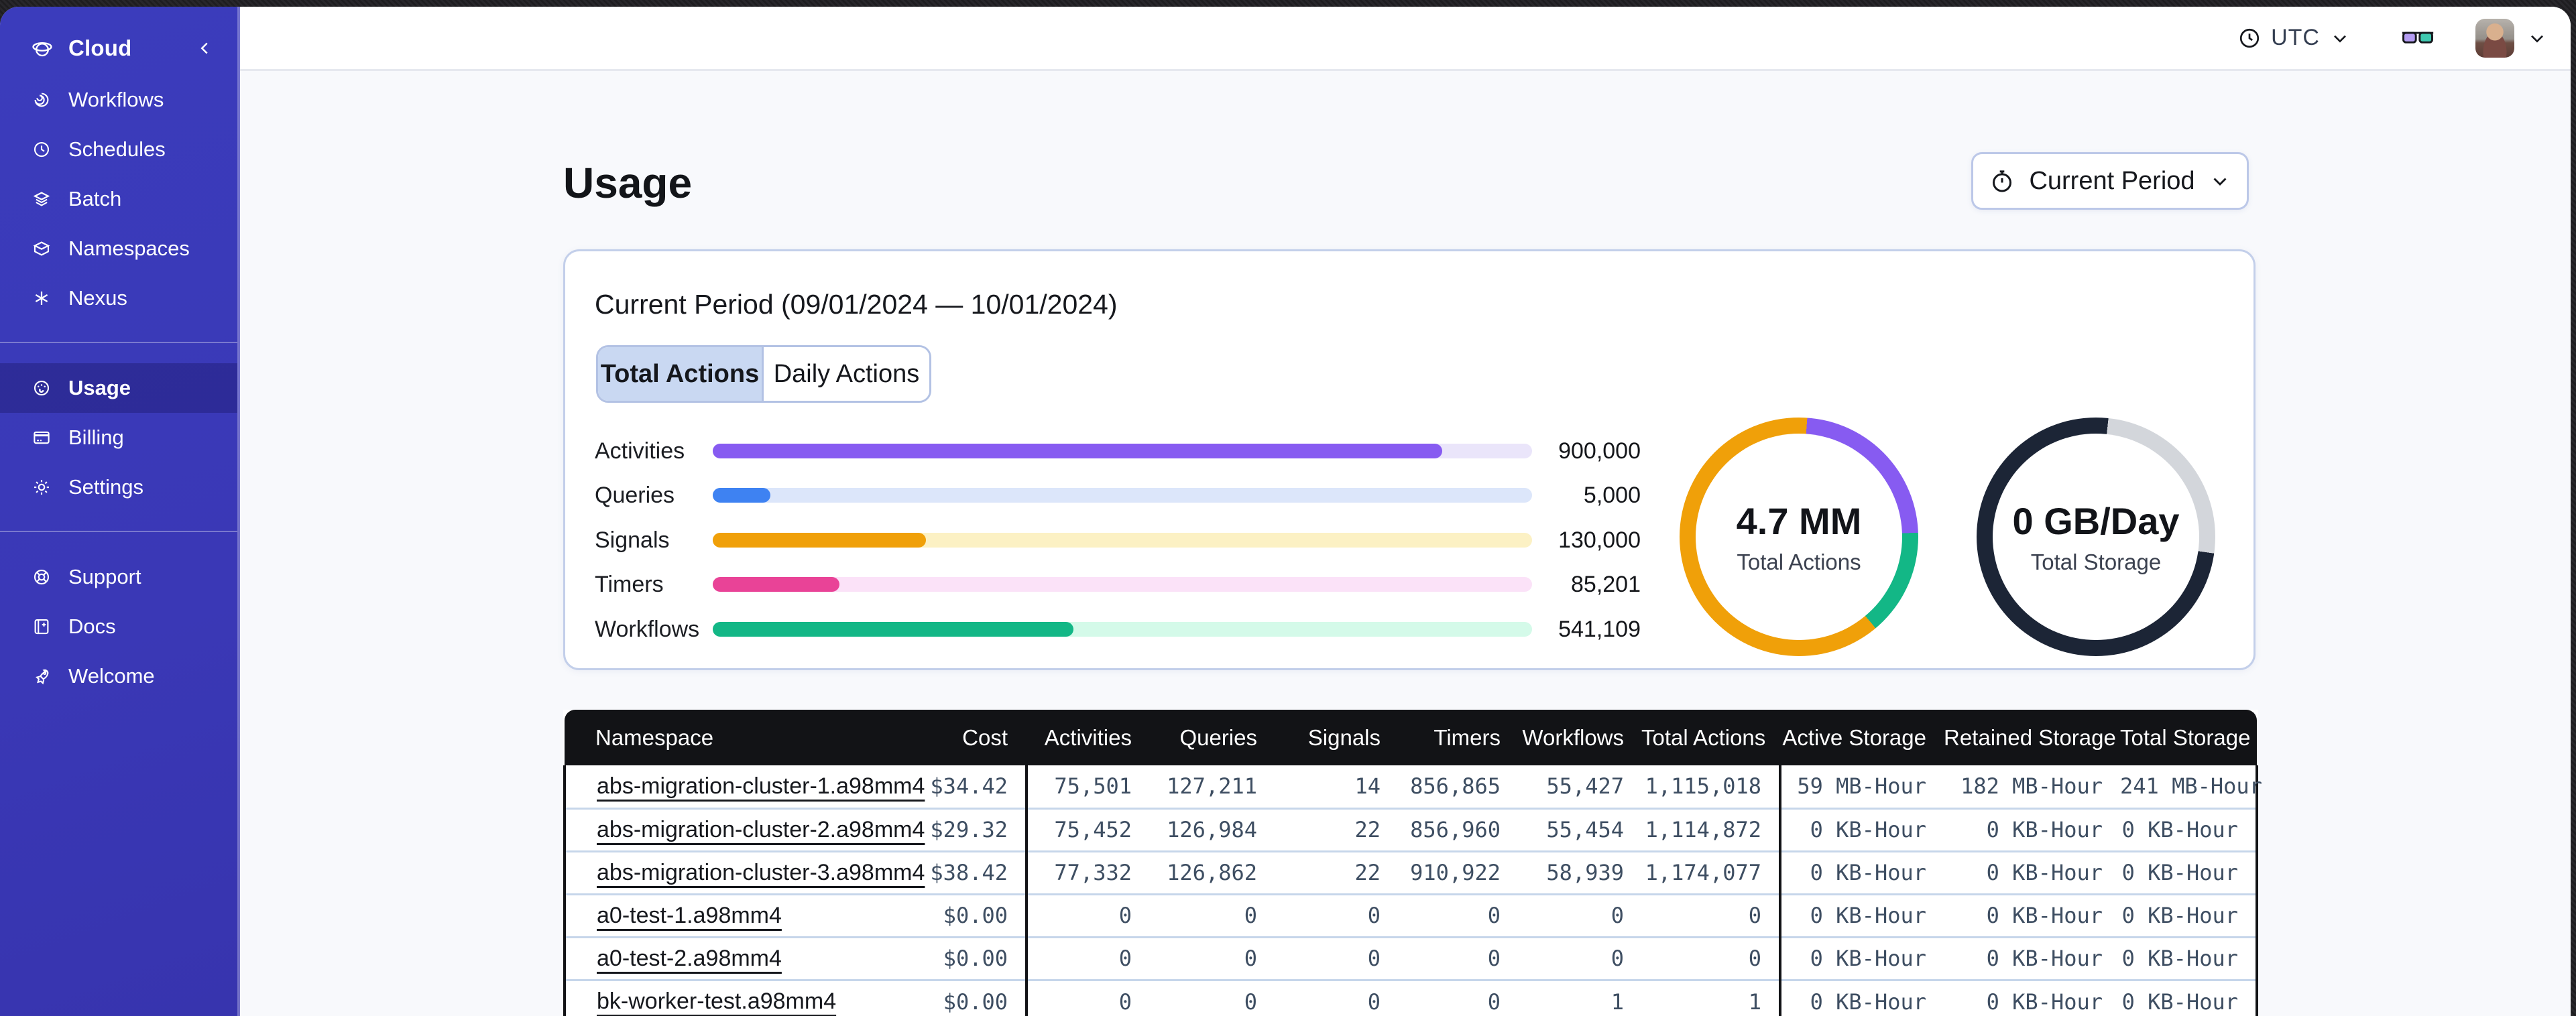 Image resolution: width=2576 pixels, height=1016 pixels. I want to click on sidebar-item-label: Namespaces, so click(129, 248).